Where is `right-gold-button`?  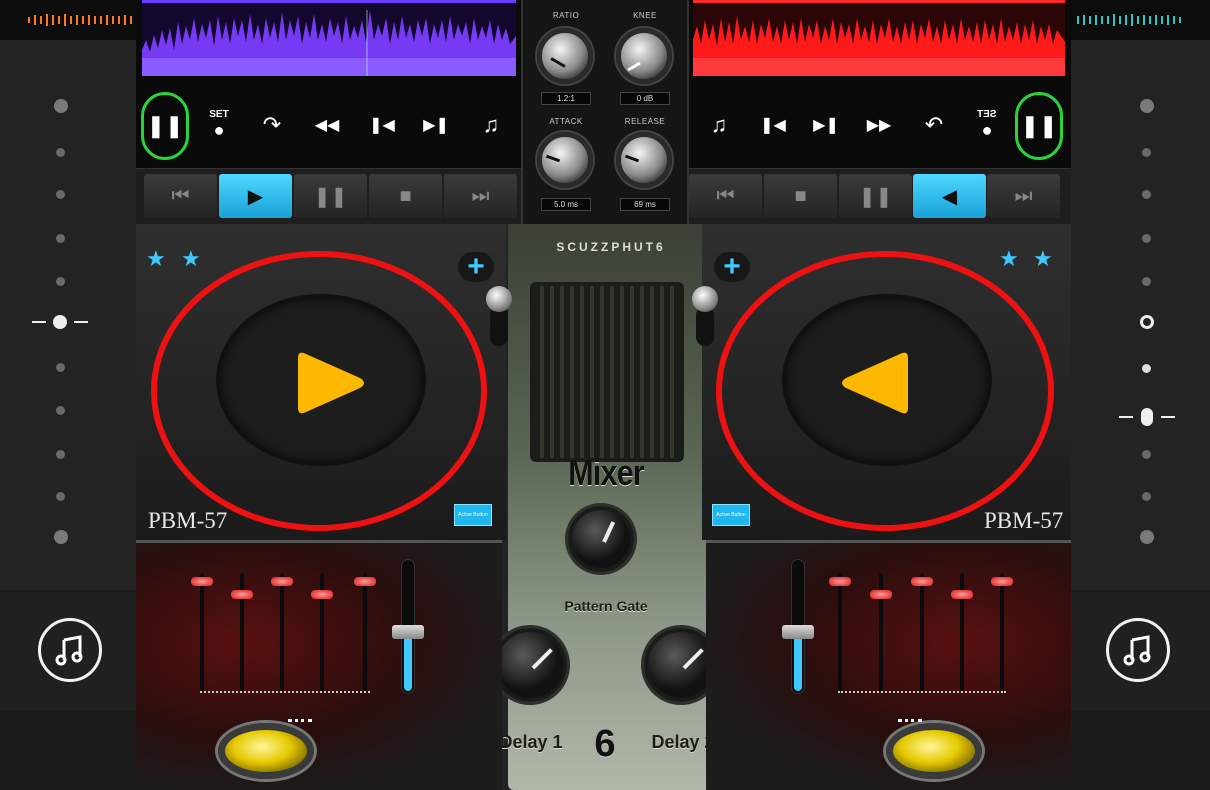 right-gold-button is located at coordinates (934, 751).